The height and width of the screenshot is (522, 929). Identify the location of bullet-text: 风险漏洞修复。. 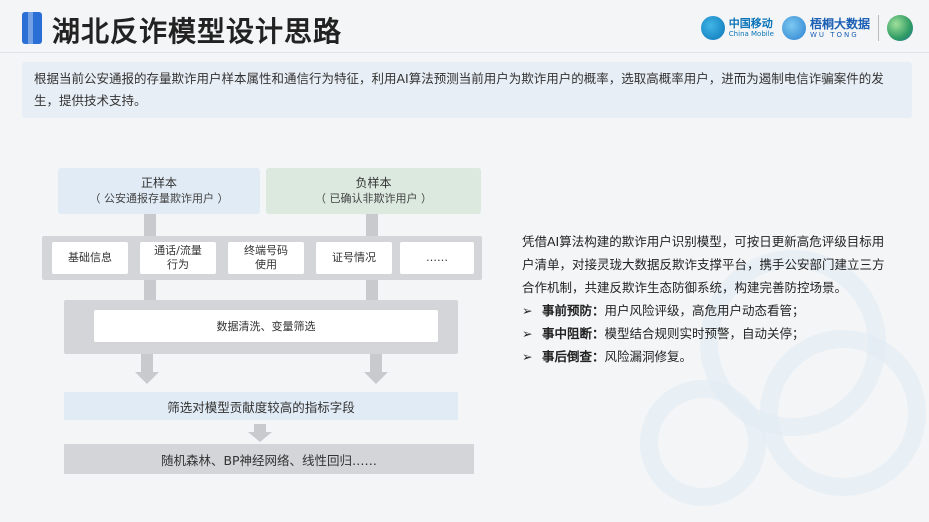
(648, 356).